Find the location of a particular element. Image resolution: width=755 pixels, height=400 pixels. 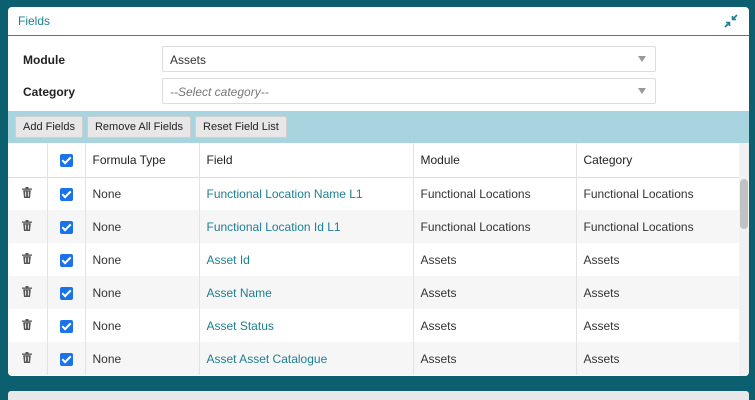

module-select-value: Assets is located at coordinates (188, 60).